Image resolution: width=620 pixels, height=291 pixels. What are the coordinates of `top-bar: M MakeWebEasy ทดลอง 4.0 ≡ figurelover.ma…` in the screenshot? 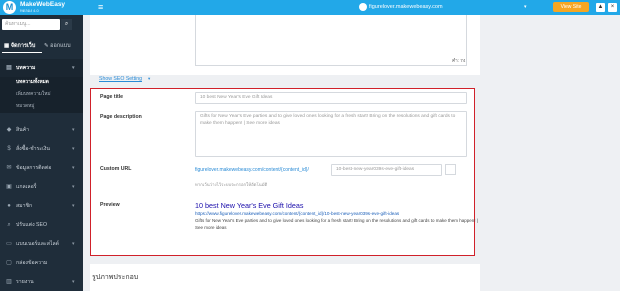 It's located at (310, 7).